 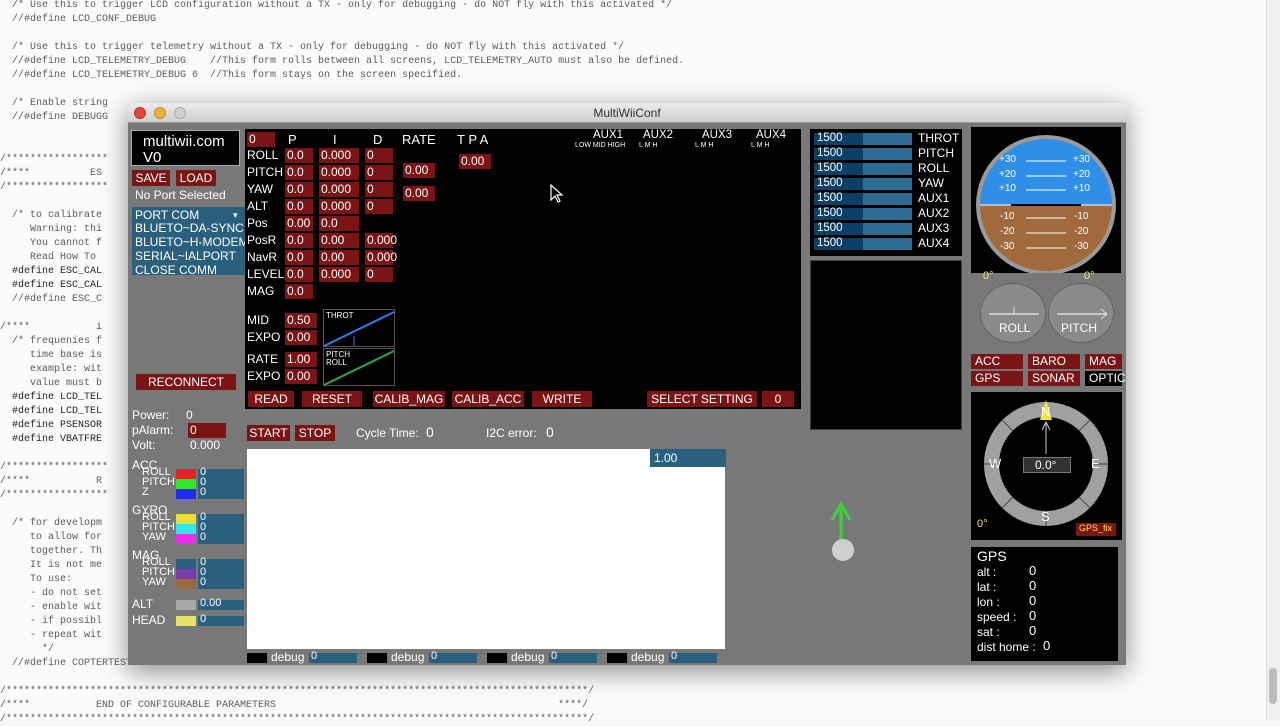 What do you see at coordinates (1007, 159) in the screenshot?
I see `horizon-tick-up-30: +30` at bounding box center [1007, 159].